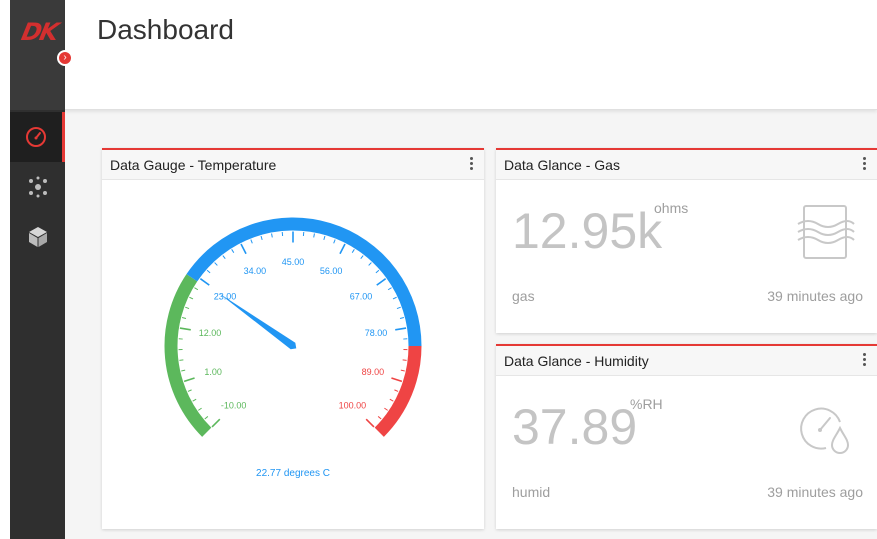 This screenshot has height=539, width=877. Describe the element at coordinates (646, 404) in the screenshot. I see `glance-unit: %RH` at that location.